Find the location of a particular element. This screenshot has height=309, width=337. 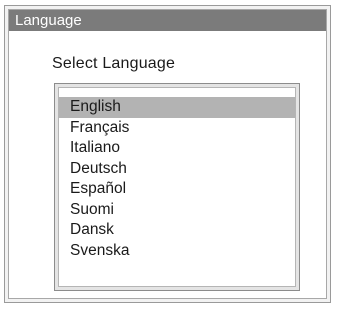

language-option-suomi: Suomi is located at coordinates (177, 210).